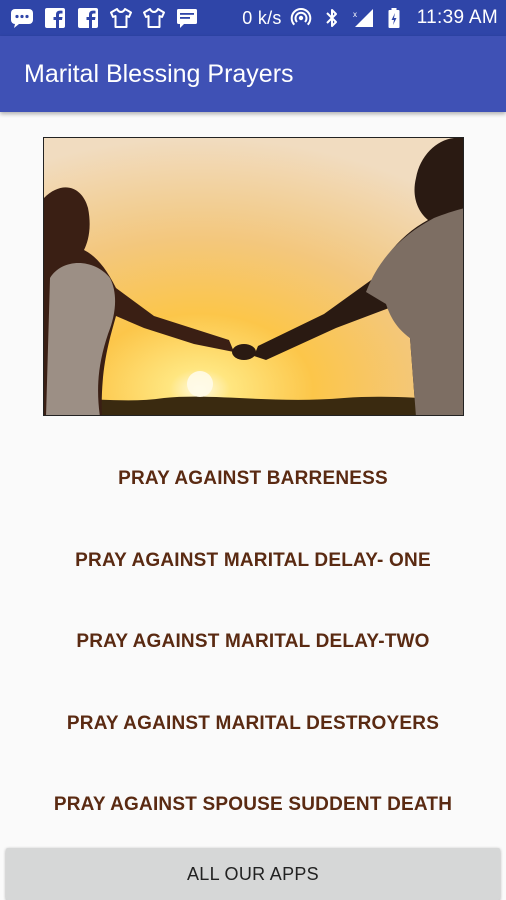  I want to click on menu-item-barreness: PRAY AGAINST BARRENESS, so click(253, 479).